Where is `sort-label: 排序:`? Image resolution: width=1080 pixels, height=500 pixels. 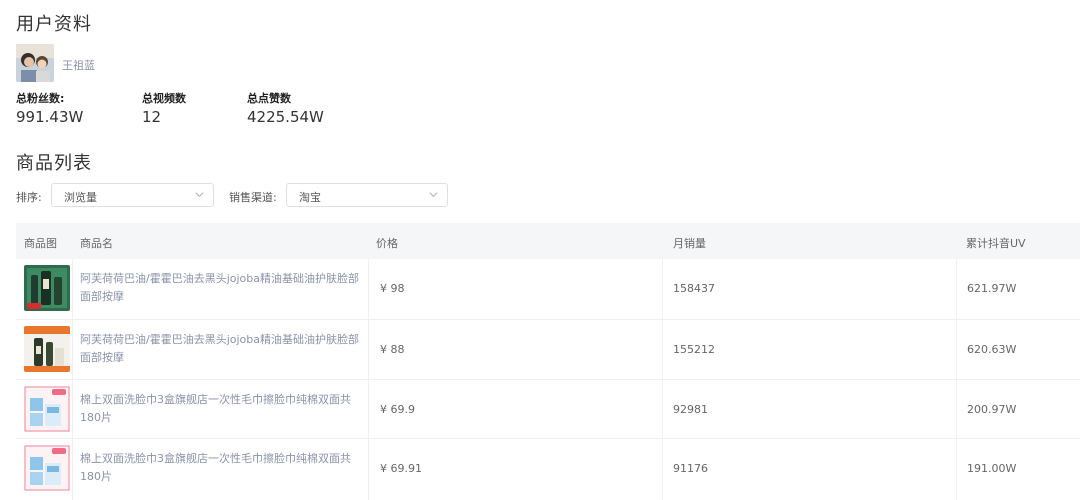
sort-label: 排序: is located at coordinates (29, 197).